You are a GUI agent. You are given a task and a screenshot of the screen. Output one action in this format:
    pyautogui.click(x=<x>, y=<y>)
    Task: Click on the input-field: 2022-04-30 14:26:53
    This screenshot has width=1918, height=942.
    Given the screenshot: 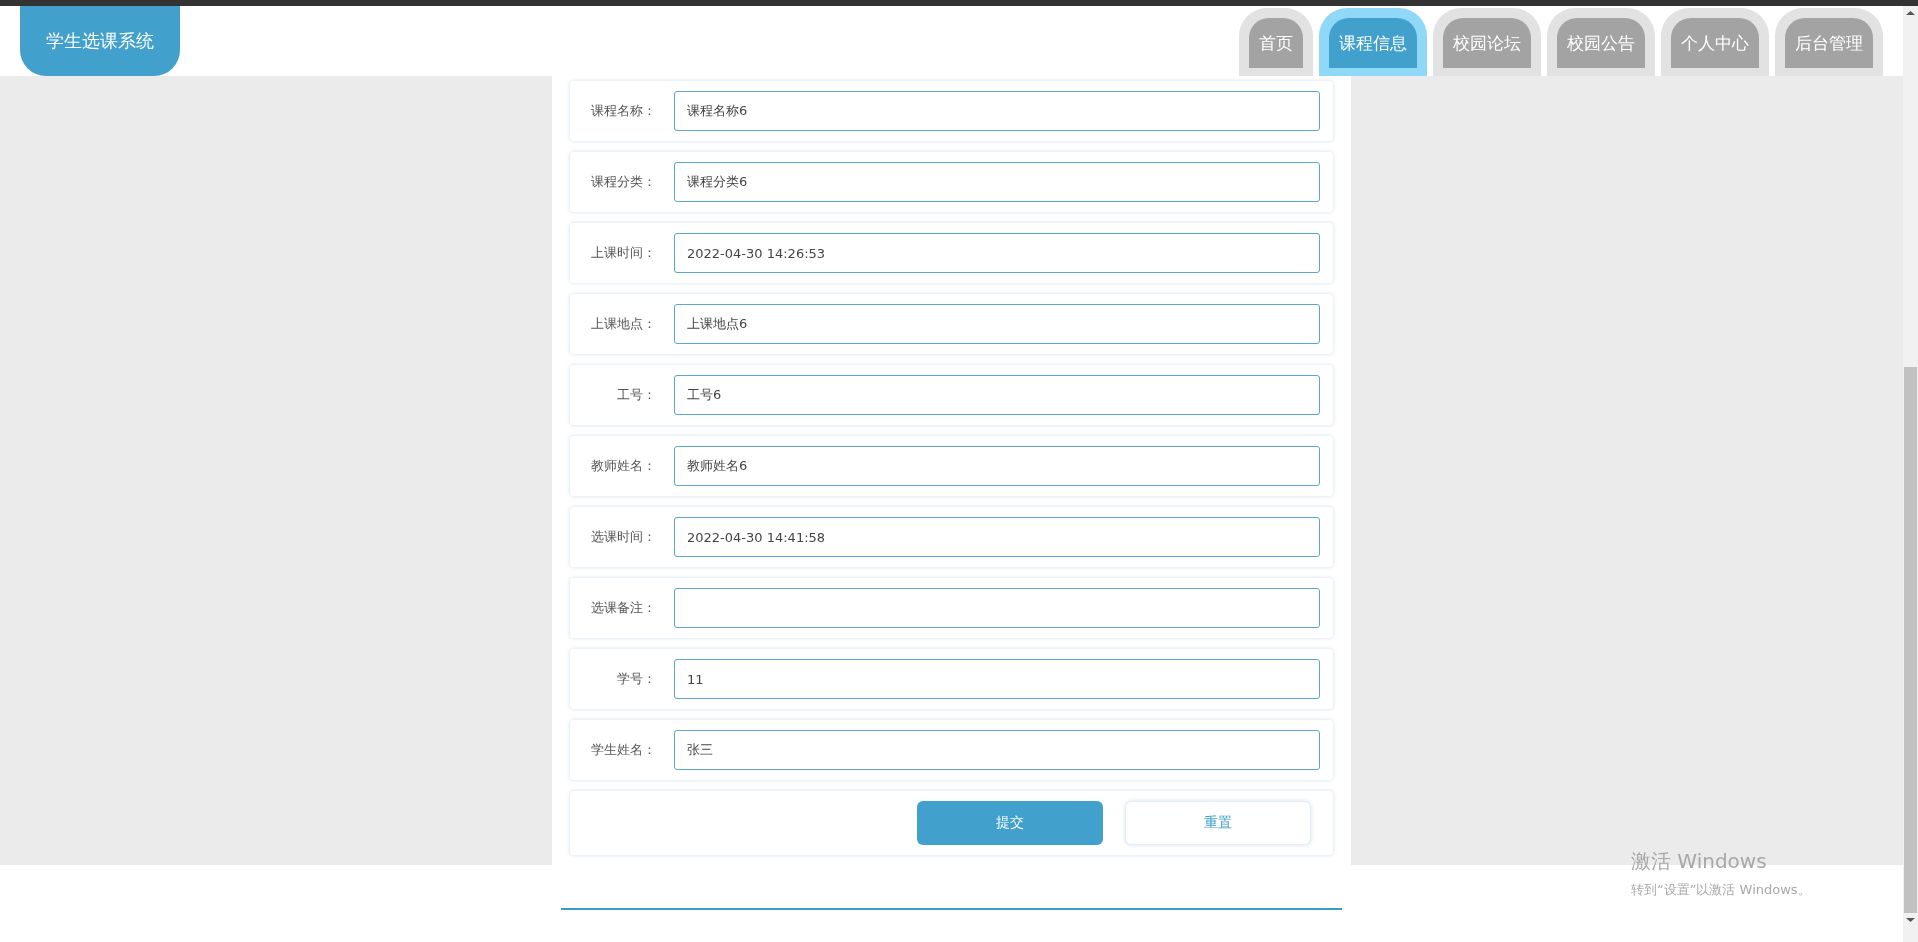 What is the action you would take?
    pyautogui.click(x=997, y=253)
    